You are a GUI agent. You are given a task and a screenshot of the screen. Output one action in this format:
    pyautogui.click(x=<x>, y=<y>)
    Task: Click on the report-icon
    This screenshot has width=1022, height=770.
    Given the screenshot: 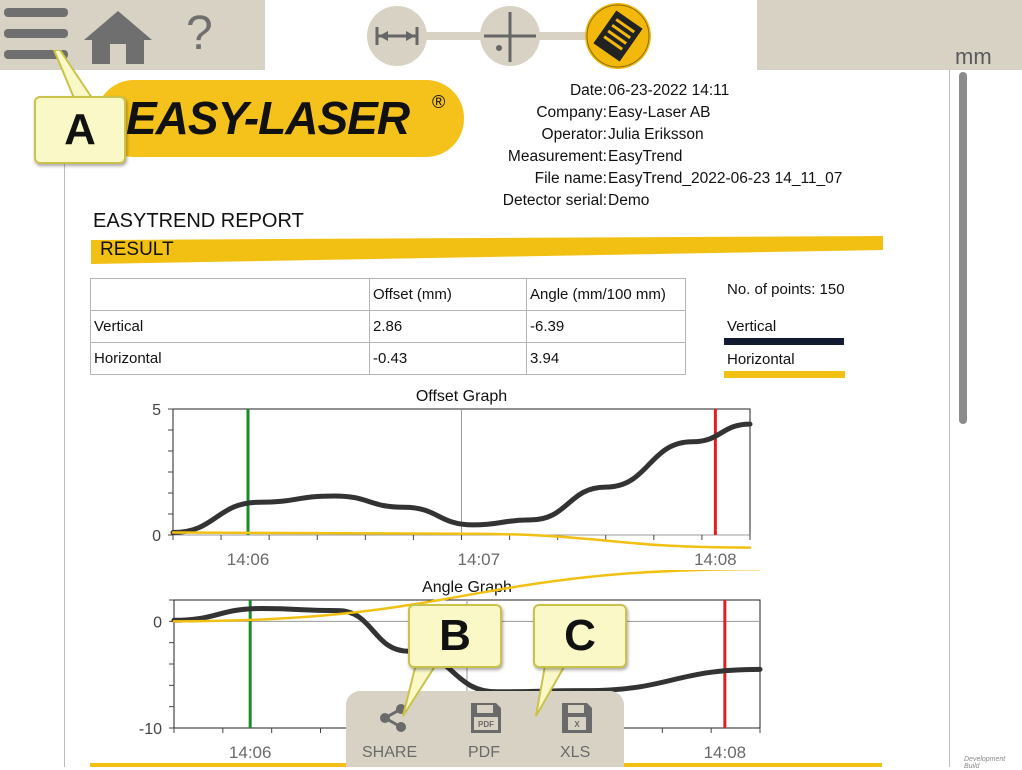 What is the action you would take?
    pyautogui.click(x=618, y=36)
    